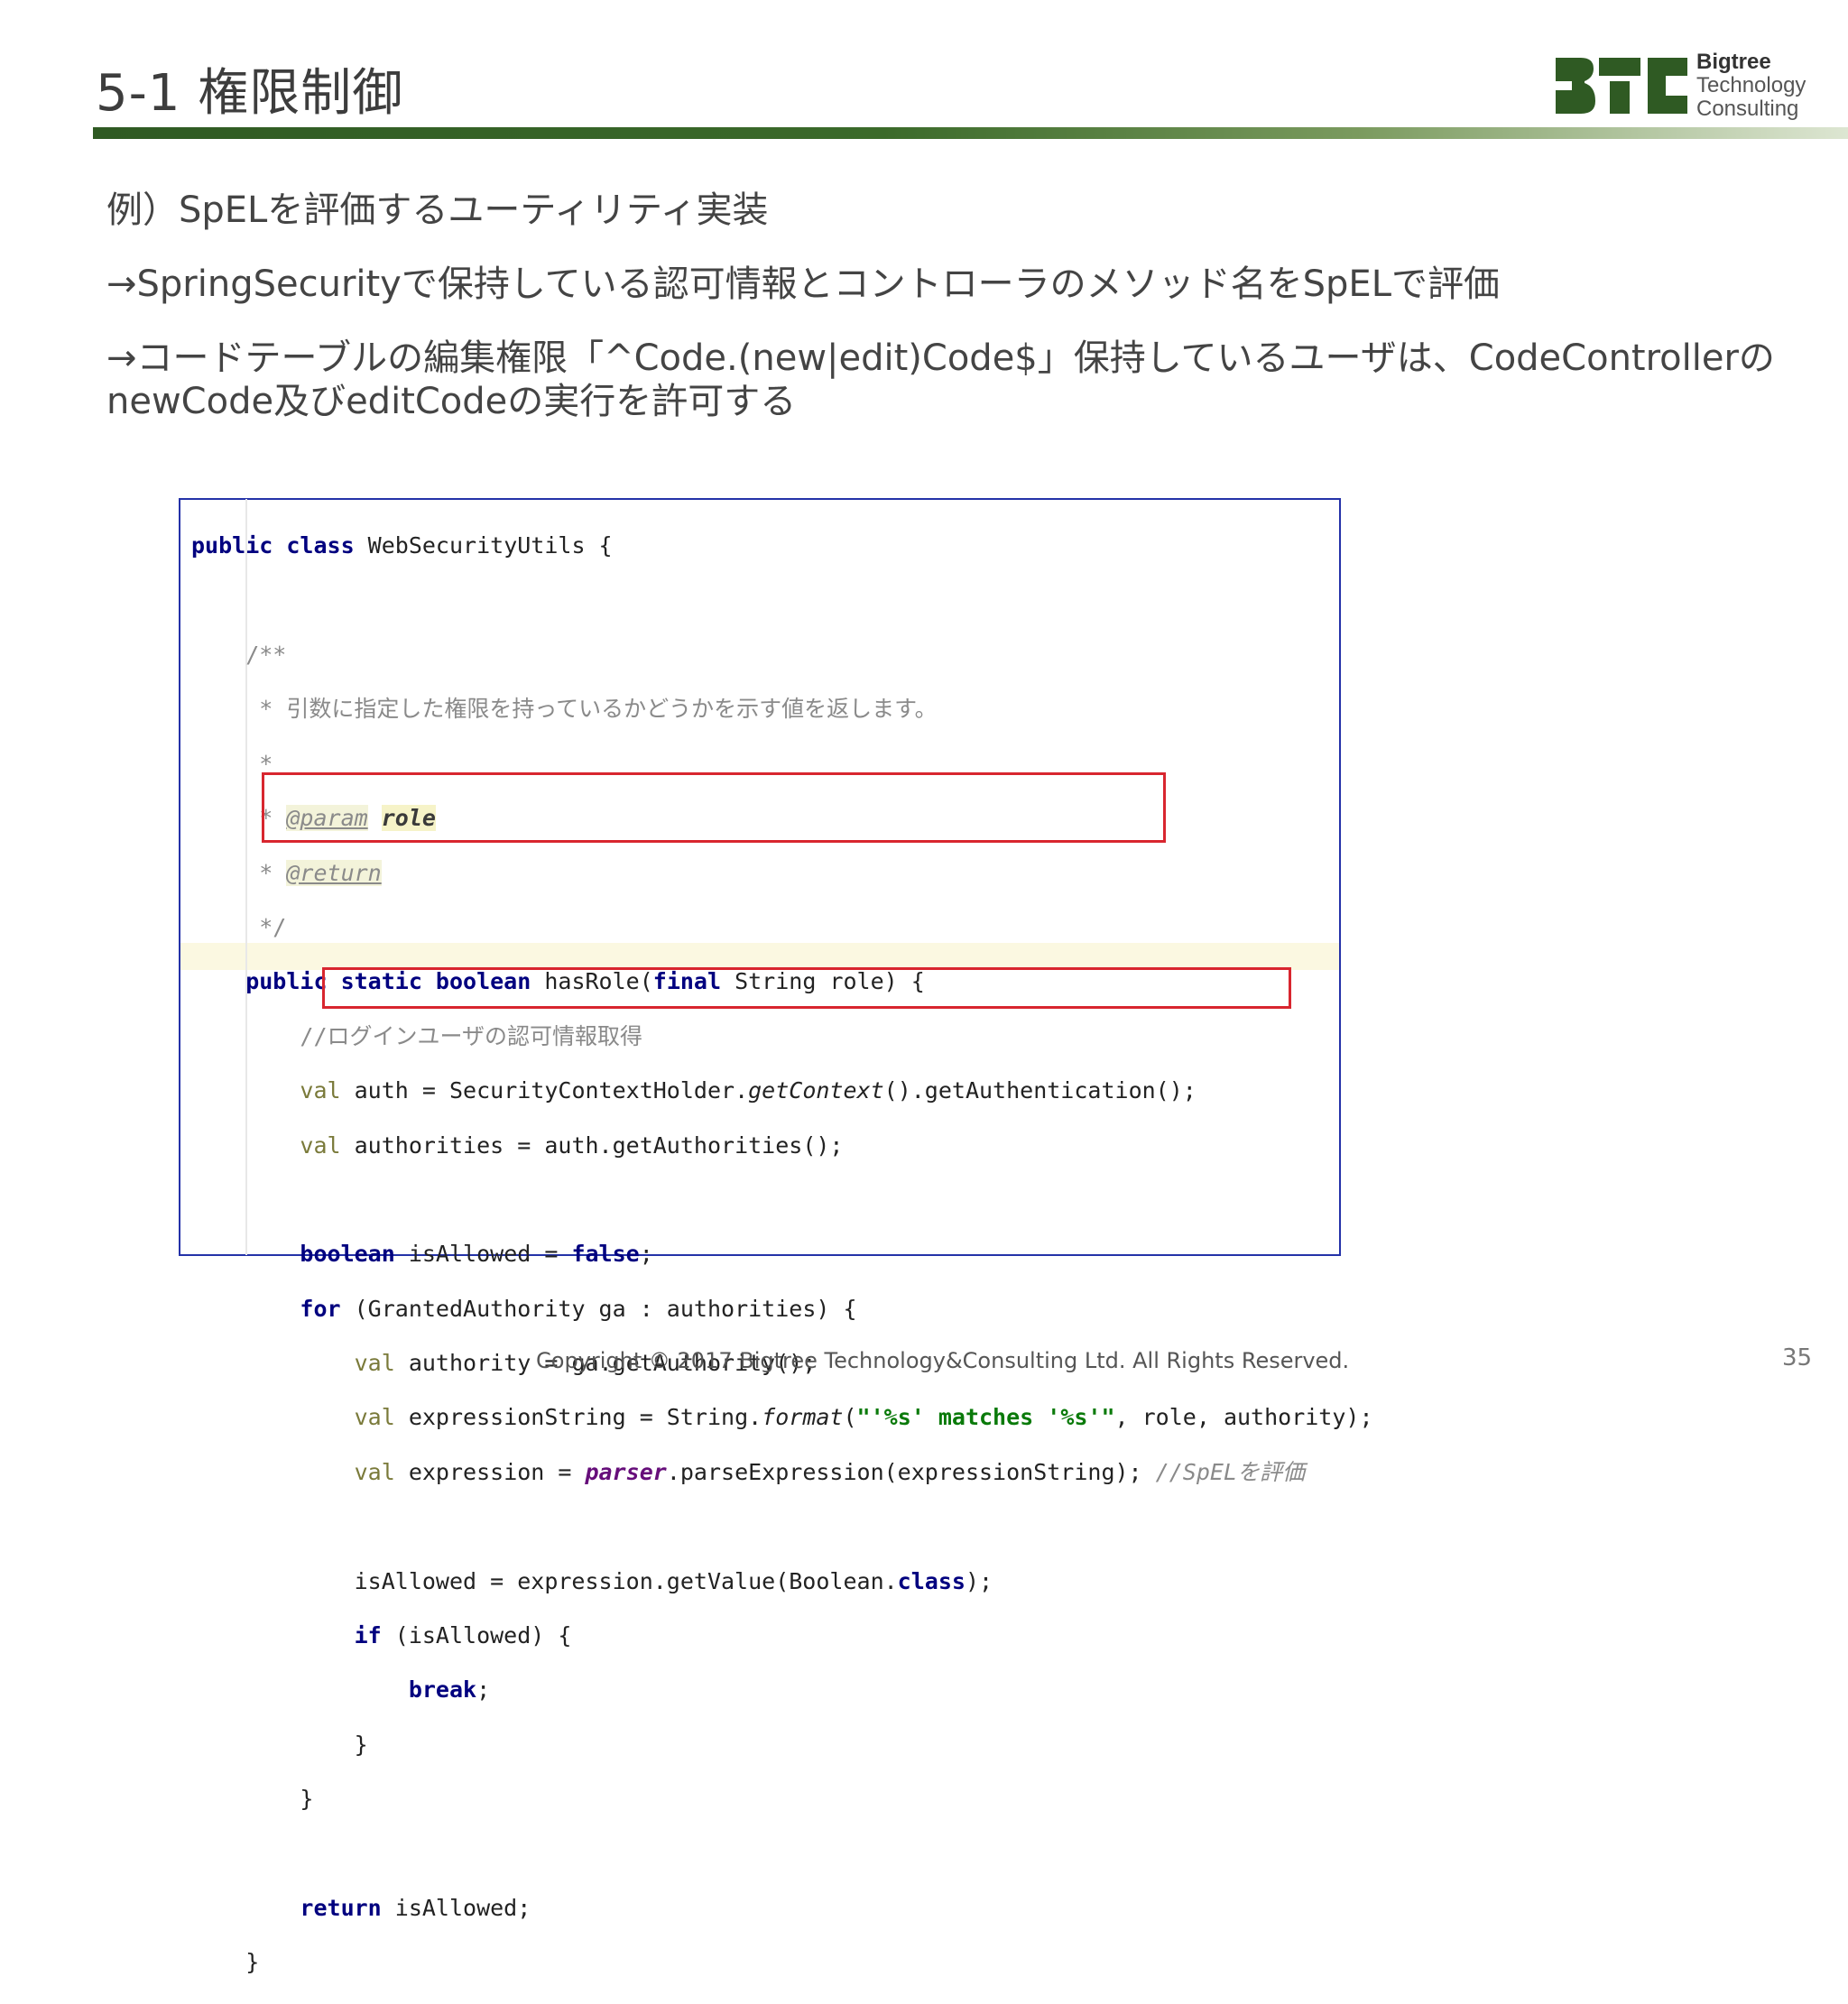 This screenshot has width=1848, height=2004. I want to click on logo-line-bigtree: Bigtree, so click(1733, 62).